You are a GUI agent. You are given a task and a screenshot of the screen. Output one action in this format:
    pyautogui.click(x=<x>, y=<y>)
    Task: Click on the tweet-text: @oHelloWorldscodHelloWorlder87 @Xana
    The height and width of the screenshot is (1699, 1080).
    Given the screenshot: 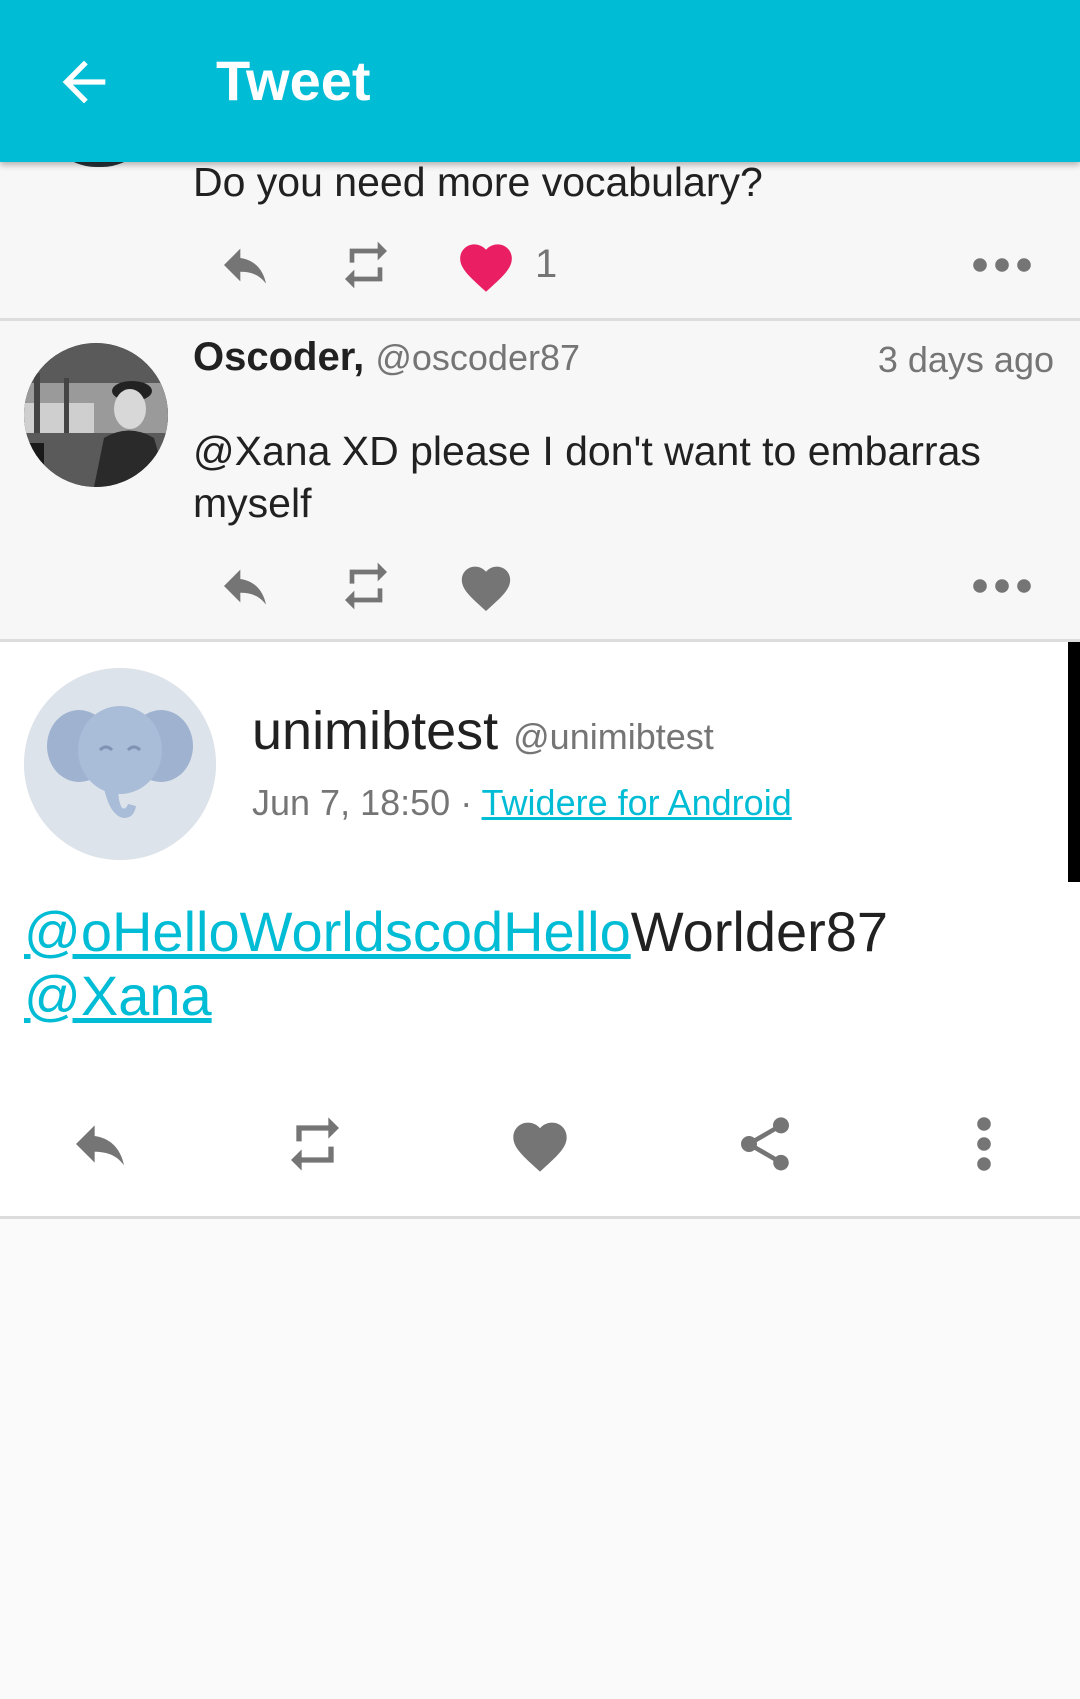 What is the action you would take?
    pyautogui.click(x=524, y=964)
    